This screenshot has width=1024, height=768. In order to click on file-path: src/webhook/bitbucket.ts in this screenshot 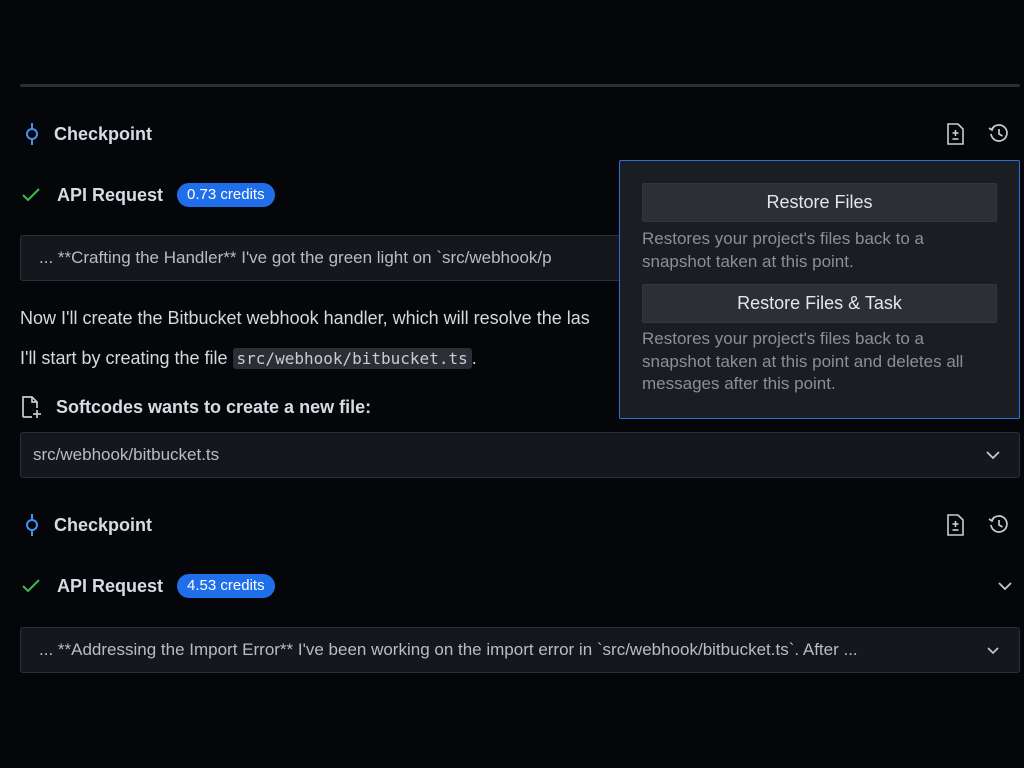, I will do `click(126, 454)`.